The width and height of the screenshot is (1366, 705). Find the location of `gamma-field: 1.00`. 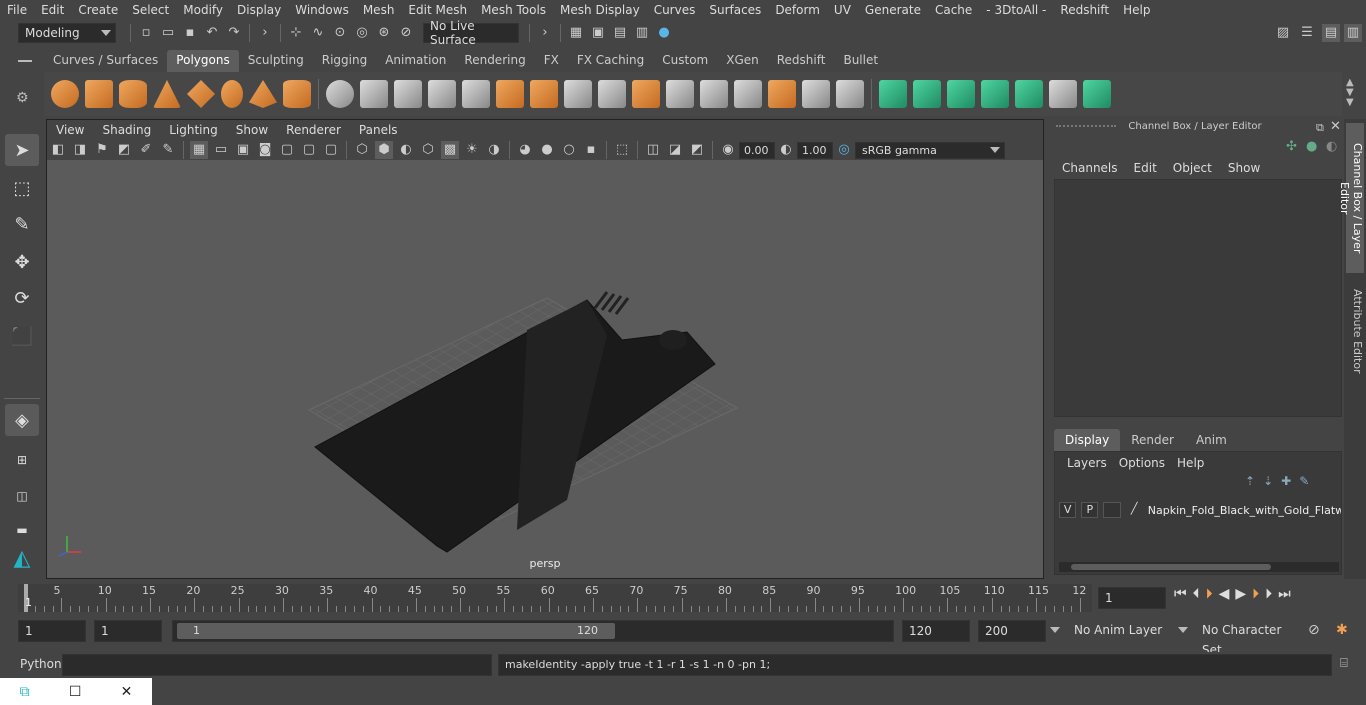

gamma-field: 1.00 is located at coordinates (815, 150).